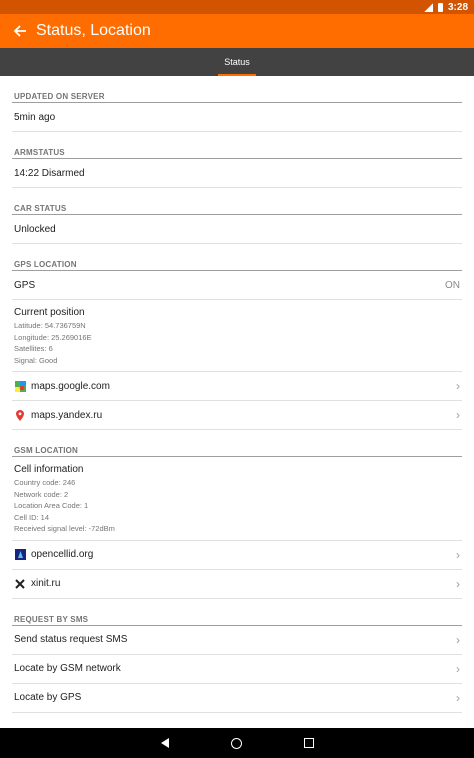  What do you see at coordinates (237, 31) in the screenshot?
I see `app-bar: Status, Location` at bounding box center [237, 31].